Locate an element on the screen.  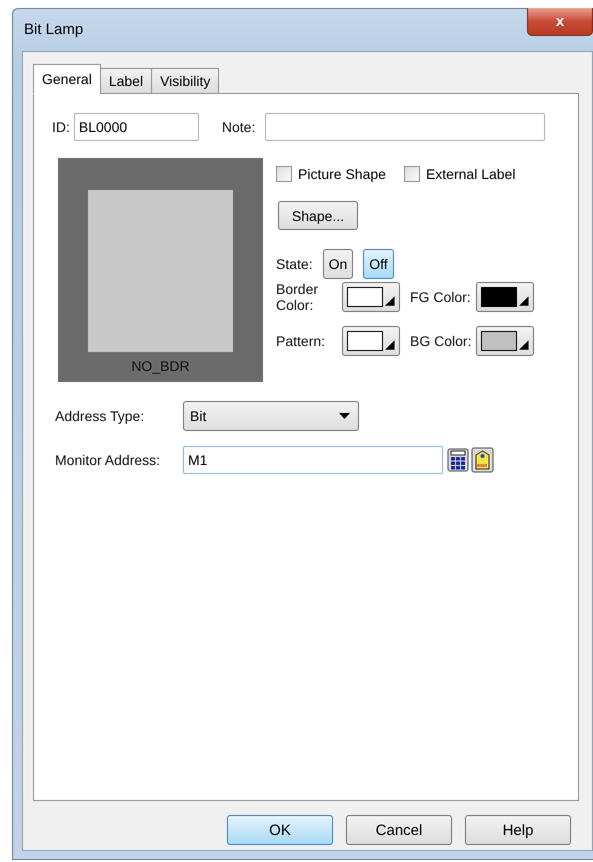
note-label: Note: is located at coordinates (239, 127).